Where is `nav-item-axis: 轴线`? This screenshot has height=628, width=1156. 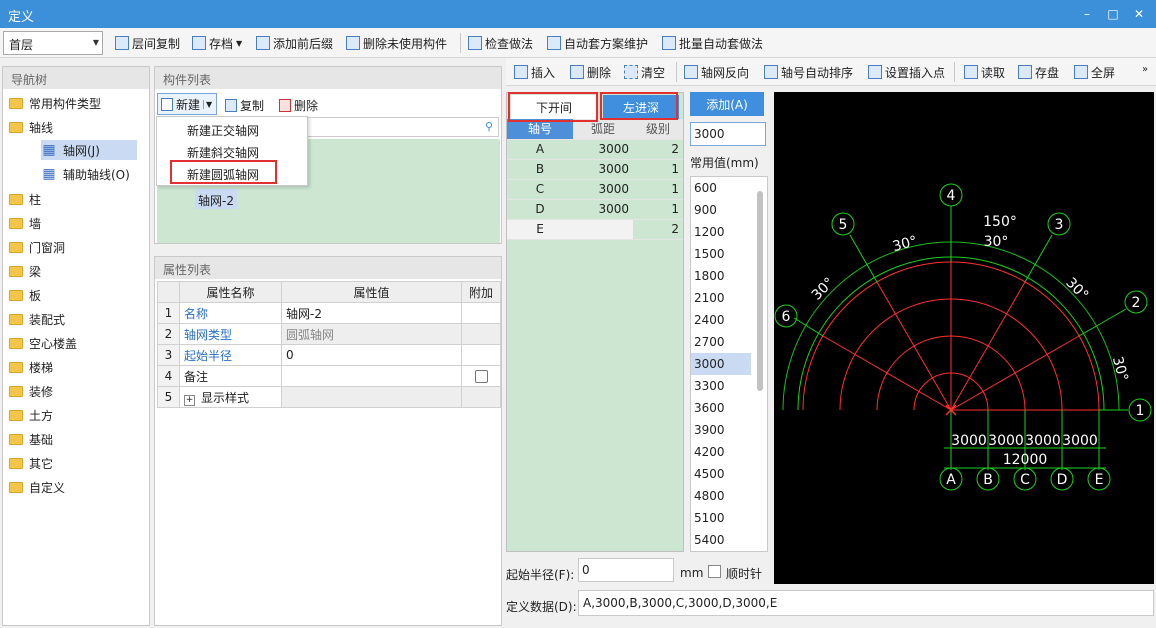 nav-item-axis: 轴线 is located at coordinates (31, 127).